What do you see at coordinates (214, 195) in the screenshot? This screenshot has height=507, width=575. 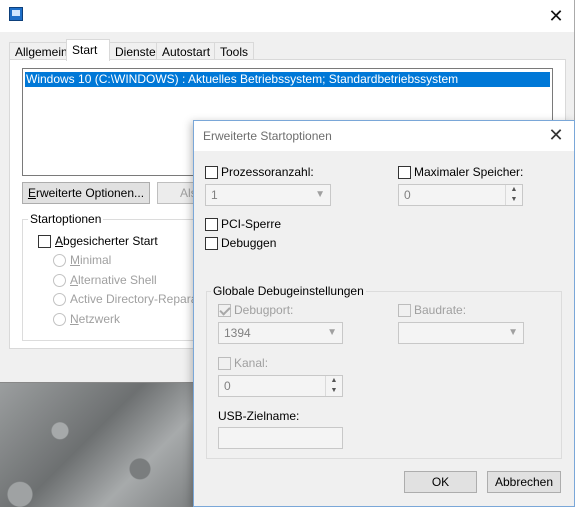 I see `cpu-count-value: 1` at bounding box center [214, 195].